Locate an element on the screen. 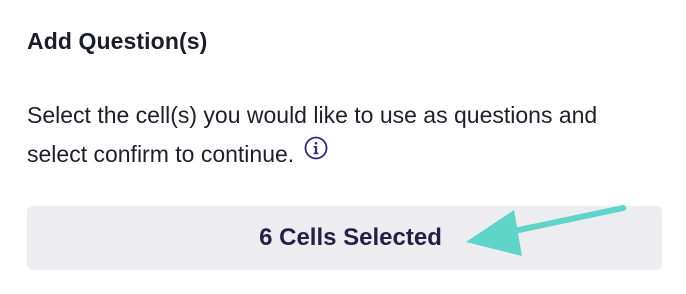 This screenshot has height=294, width=686. arrow-left-icon is located at coordinates (546, 230).